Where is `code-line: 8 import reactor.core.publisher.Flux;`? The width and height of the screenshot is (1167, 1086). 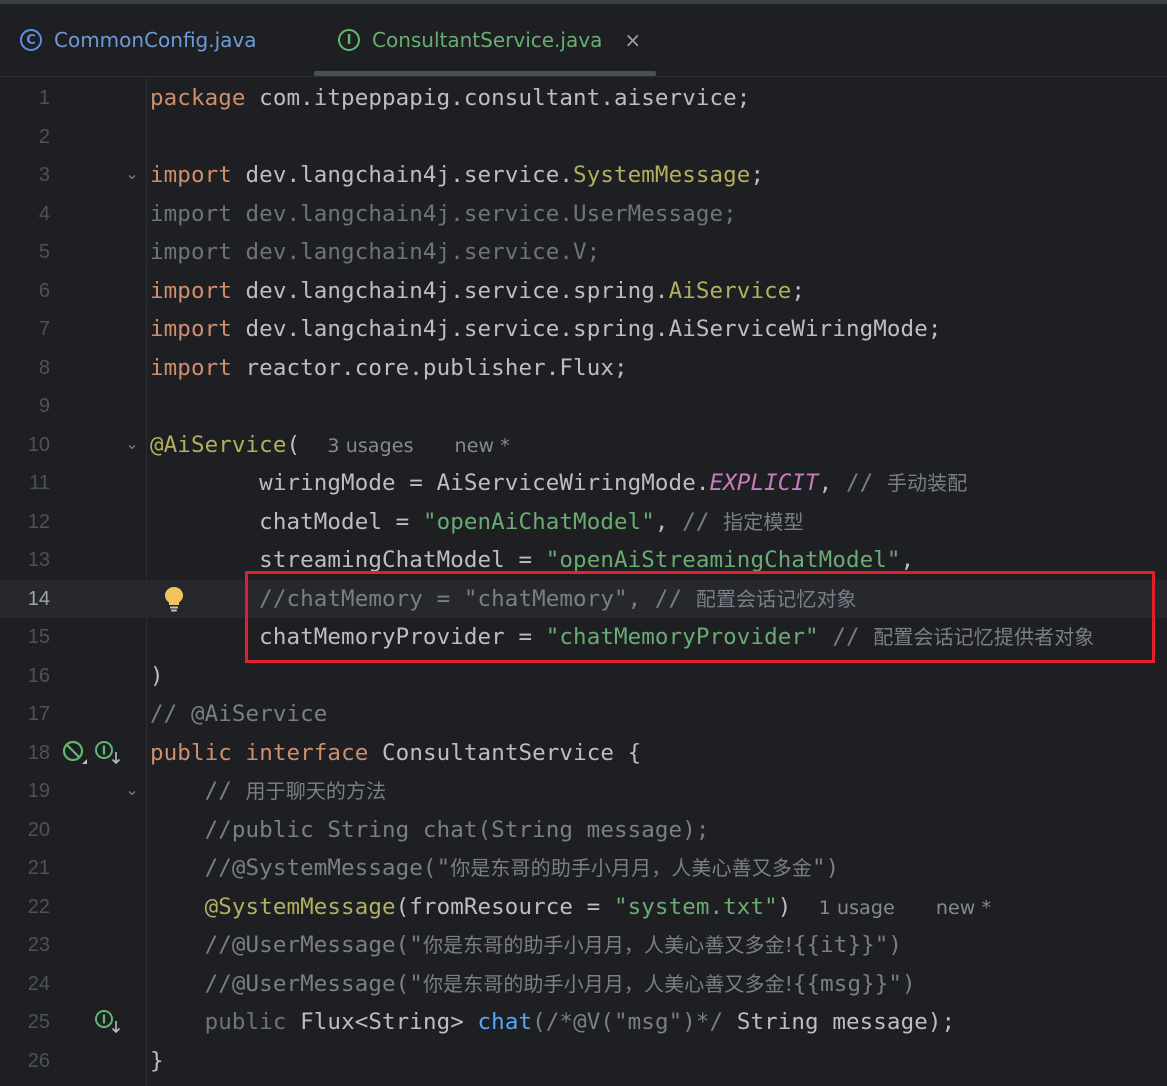
code-line: 8 import reactor.core.publisher.Flux; is located at coordinates (583, 368).